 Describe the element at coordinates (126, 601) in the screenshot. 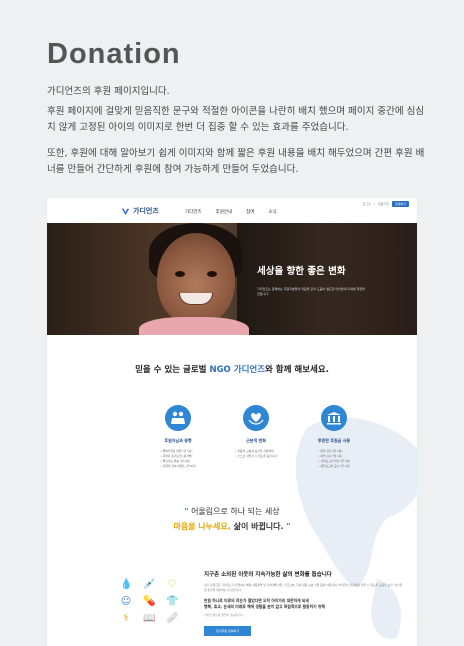

I see `baby-icon: ☺` at that location.